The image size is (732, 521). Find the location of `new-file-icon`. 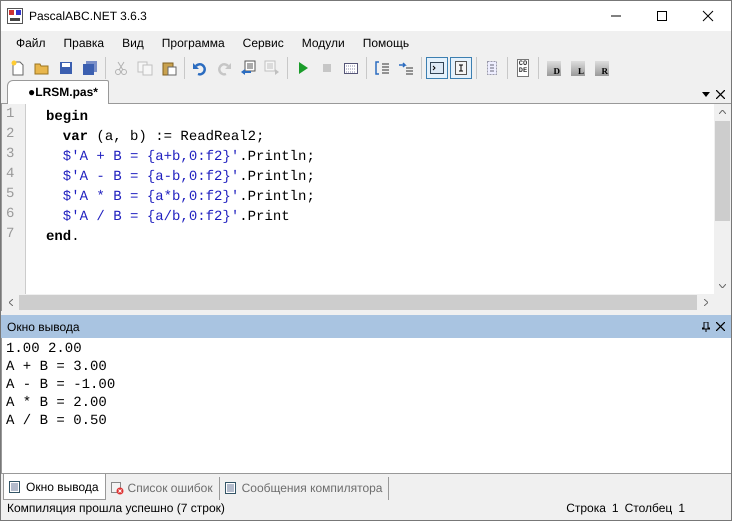

new-file-icon is located at coordinates (18, 68).